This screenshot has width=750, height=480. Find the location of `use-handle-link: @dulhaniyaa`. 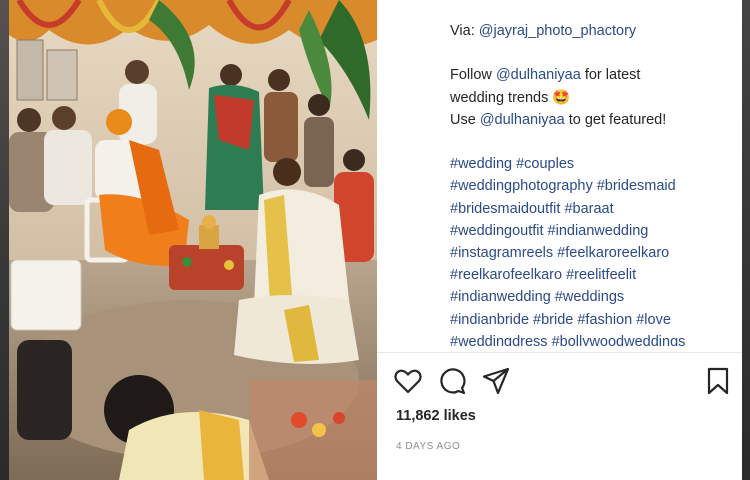

use-handle-link: @dulhaniyaa is located at coordinates (522, 120).